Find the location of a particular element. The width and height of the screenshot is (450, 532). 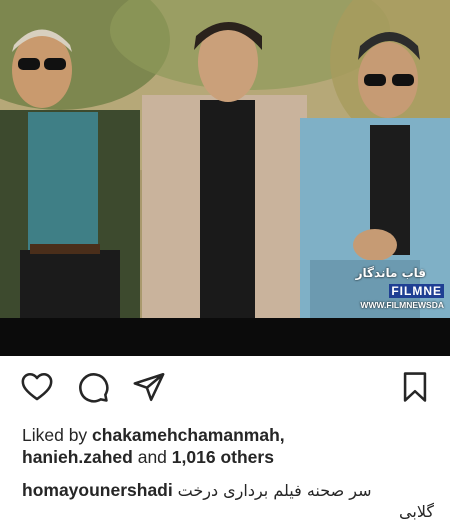

watermark-logo: FILMNE is located at coordinates (416, 291).